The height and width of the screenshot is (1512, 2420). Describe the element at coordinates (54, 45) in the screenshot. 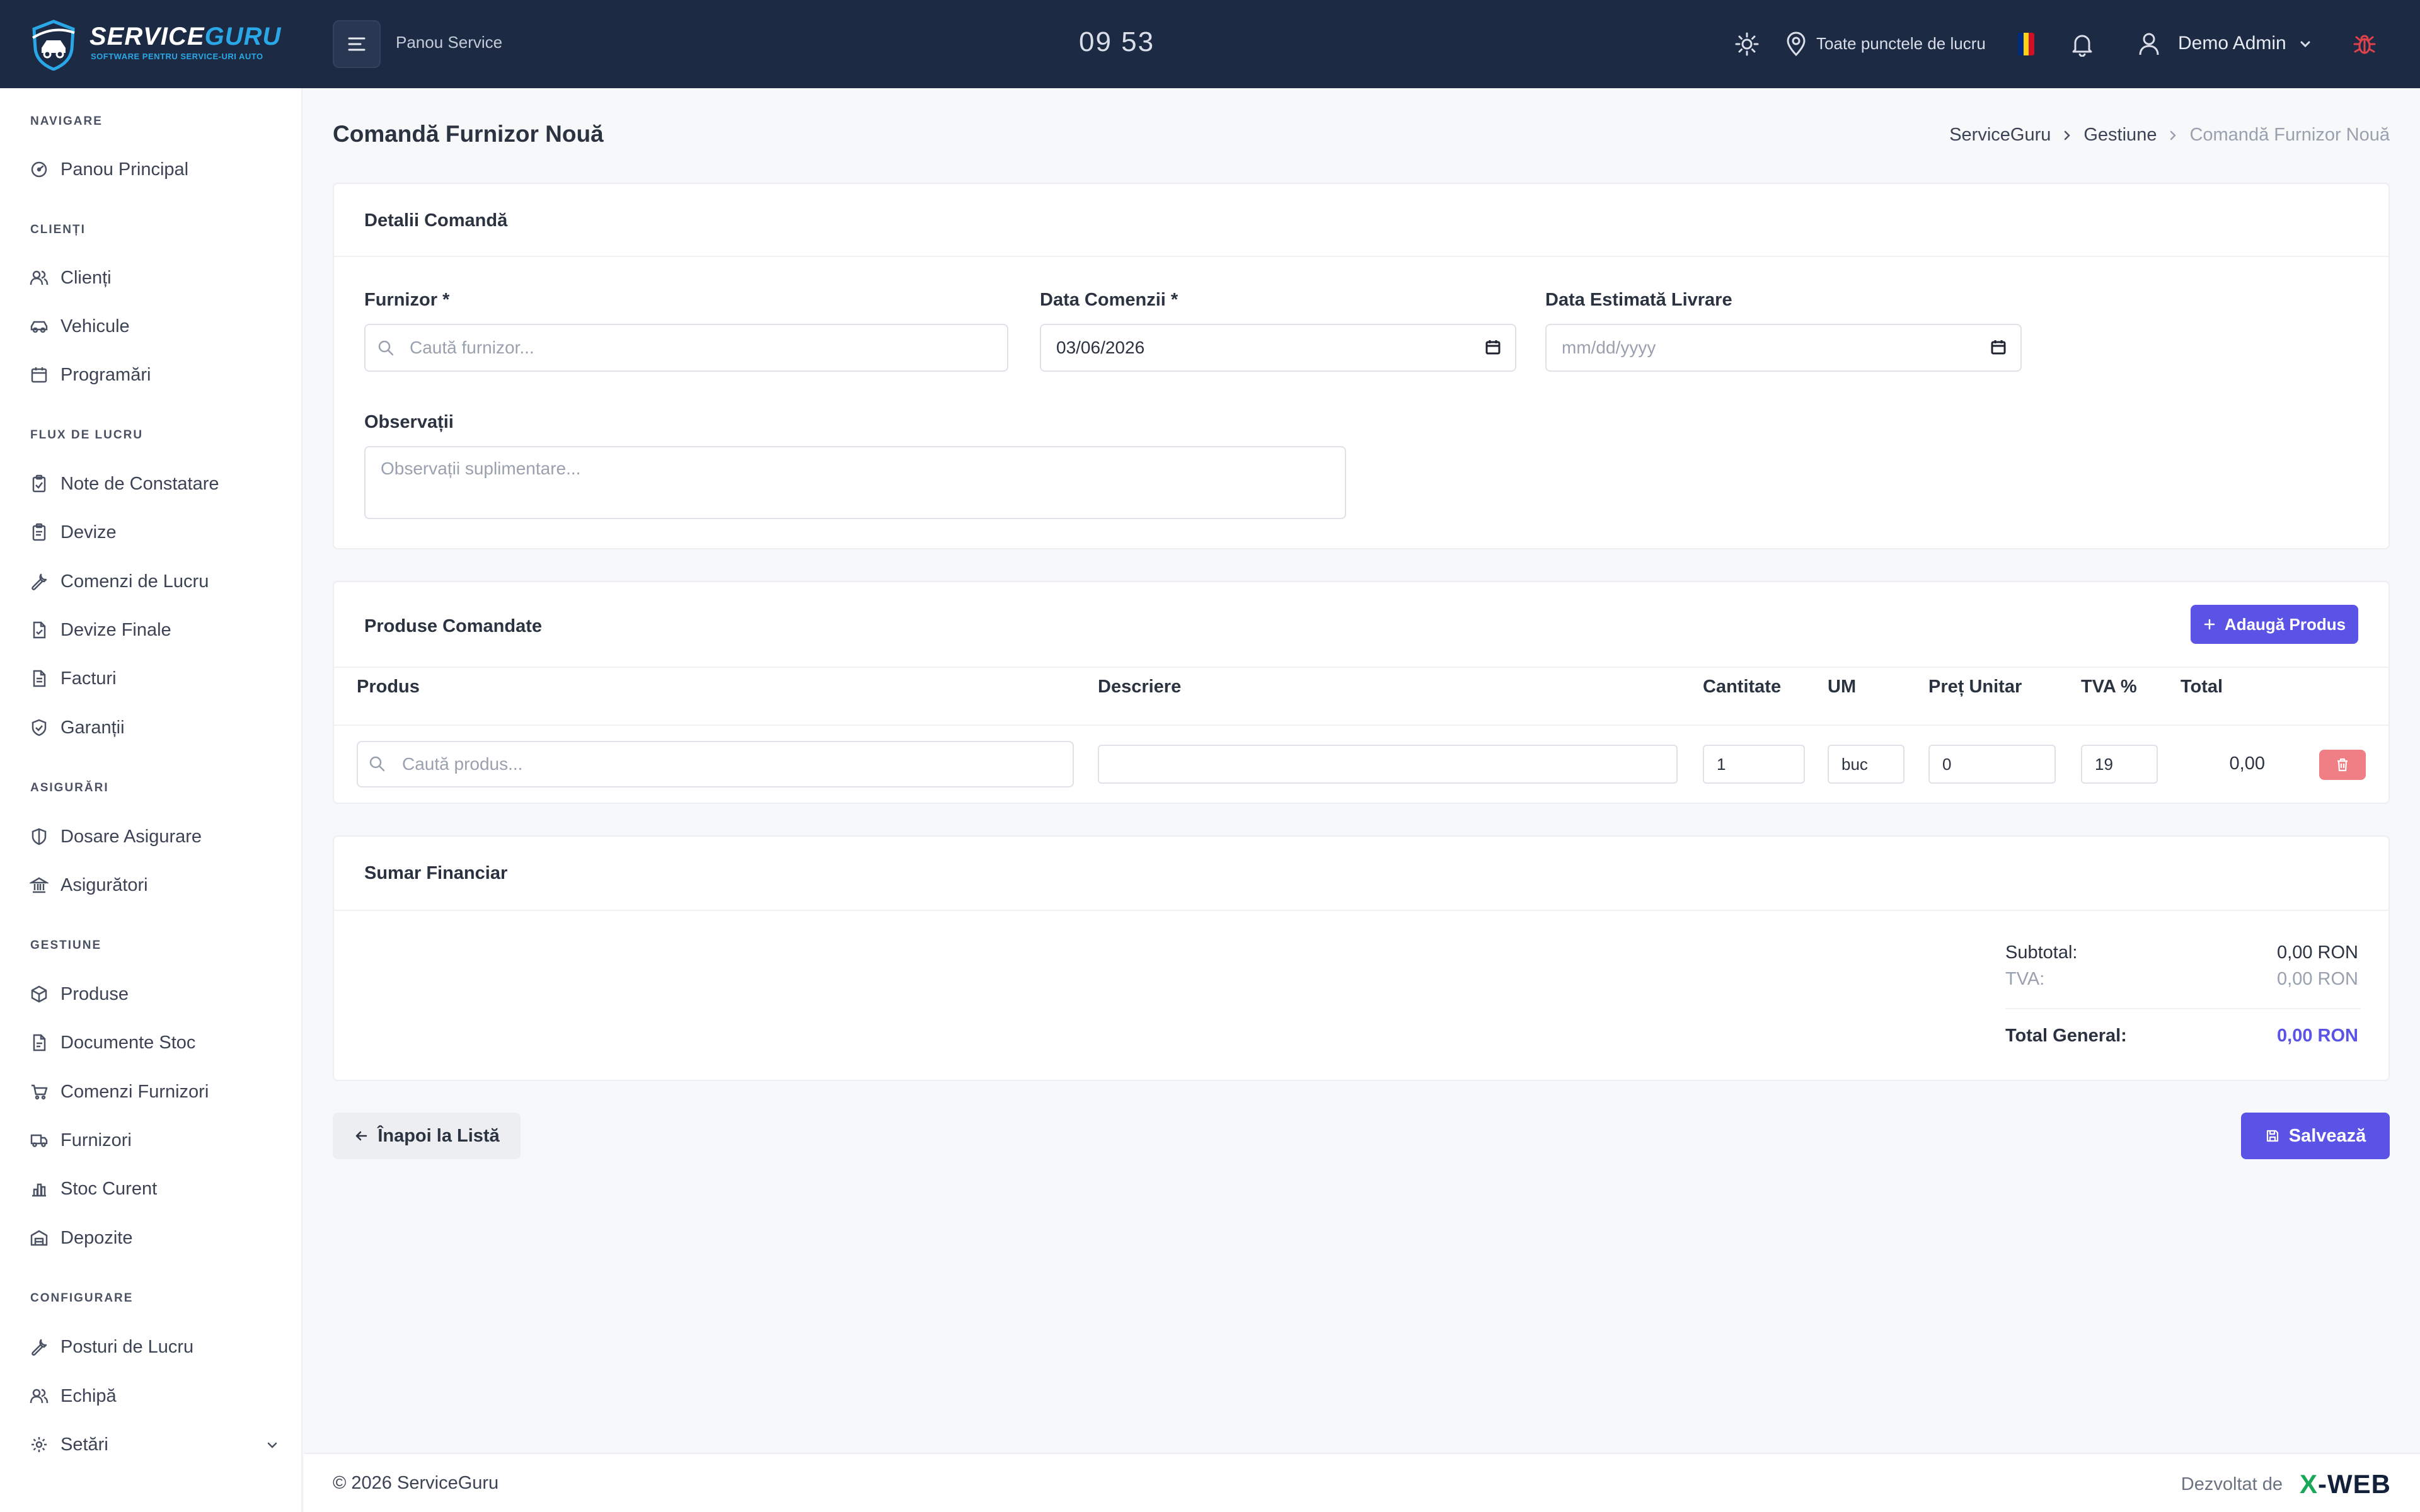

I see `logo-shield-icon` at that location.